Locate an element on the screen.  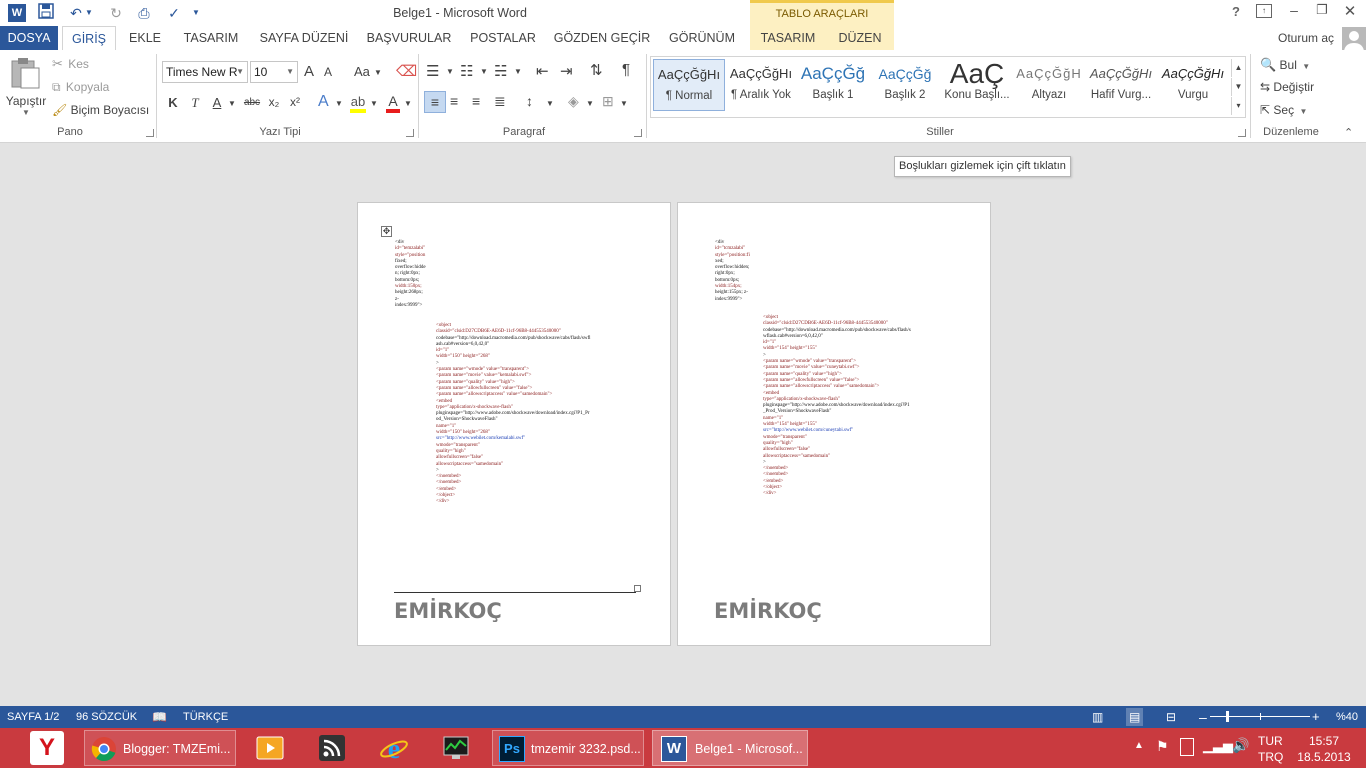
change-case-dropdown-icon: ▼ is located at coordinates (378, 72).